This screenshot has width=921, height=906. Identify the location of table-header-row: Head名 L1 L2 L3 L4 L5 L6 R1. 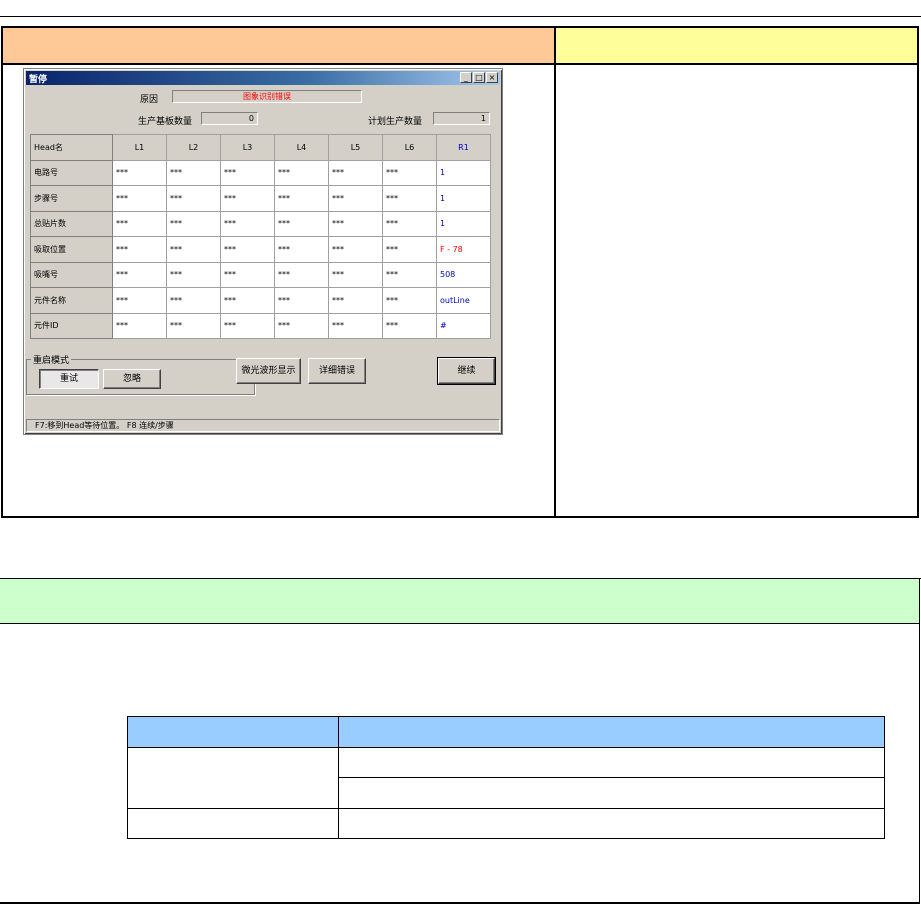
(260, 147).